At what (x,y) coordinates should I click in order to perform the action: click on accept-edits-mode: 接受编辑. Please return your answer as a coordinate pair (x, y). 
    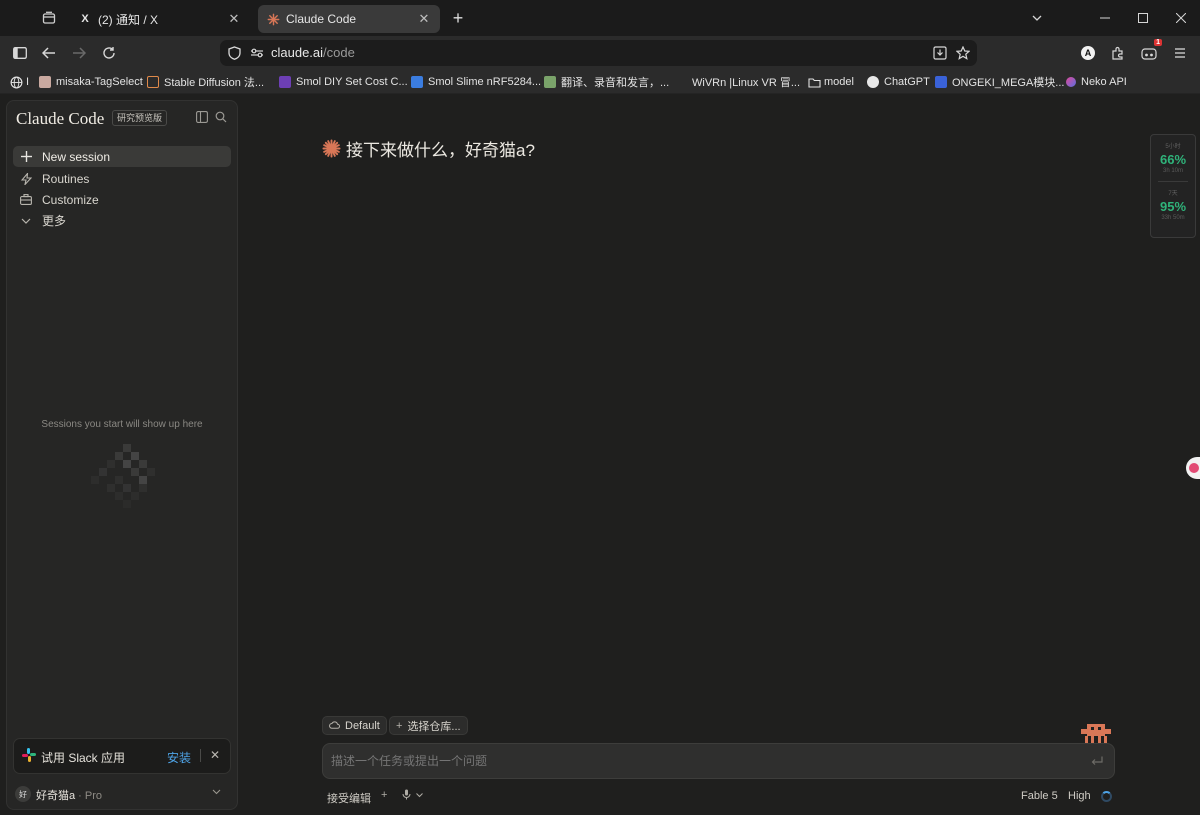
    Looking at the image, I should click on (349, 798).